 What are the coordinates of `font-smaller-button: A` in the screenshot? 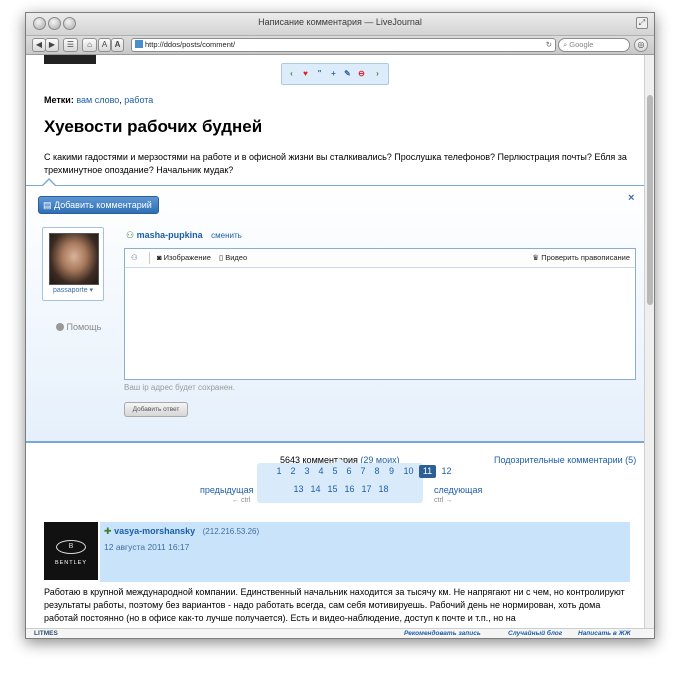 It's located at (104, 45).